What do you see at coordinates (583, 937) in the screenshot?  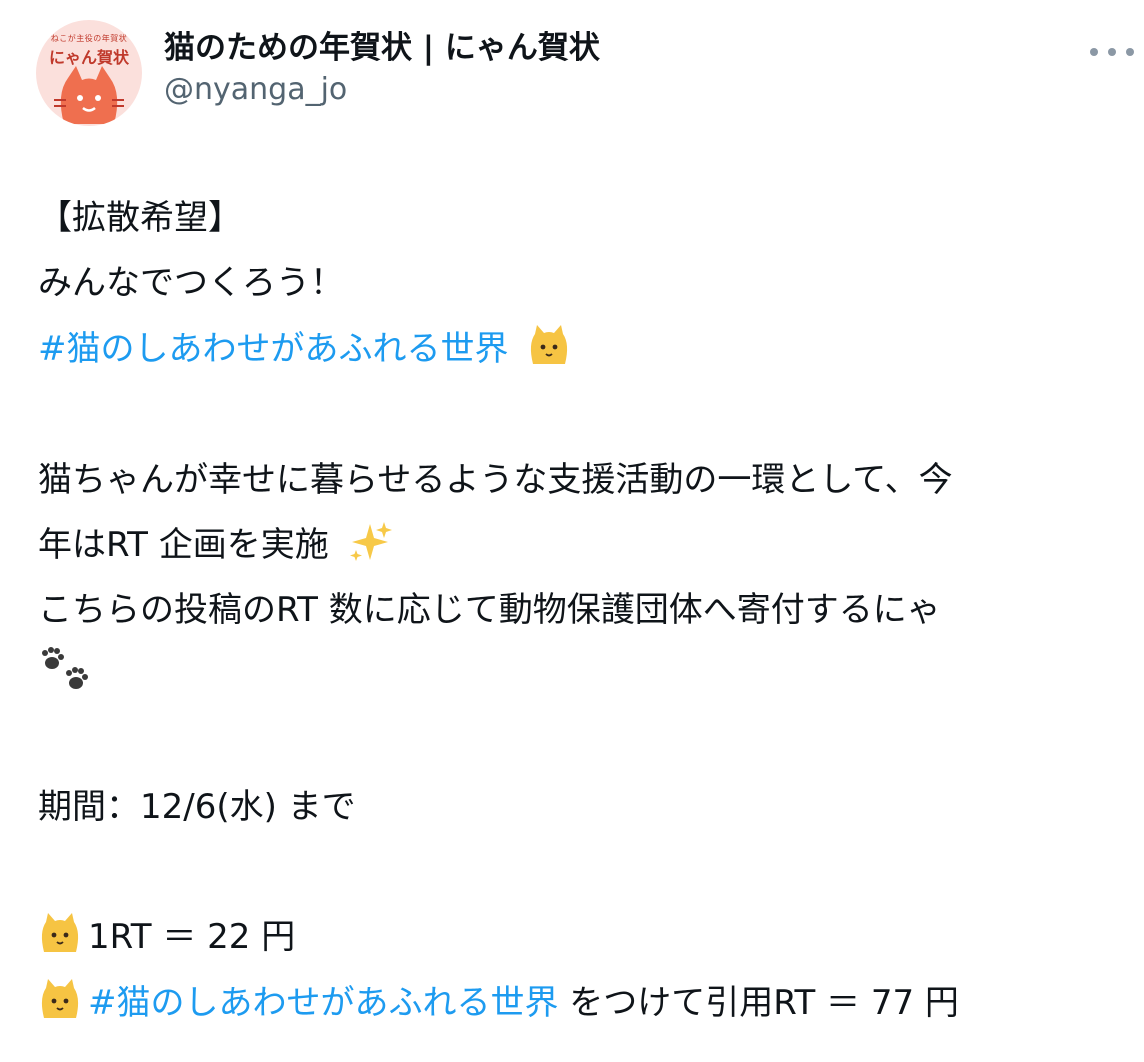 I see `text-line: 1RT ＝ 22 円` at bounding box center [583, 937].